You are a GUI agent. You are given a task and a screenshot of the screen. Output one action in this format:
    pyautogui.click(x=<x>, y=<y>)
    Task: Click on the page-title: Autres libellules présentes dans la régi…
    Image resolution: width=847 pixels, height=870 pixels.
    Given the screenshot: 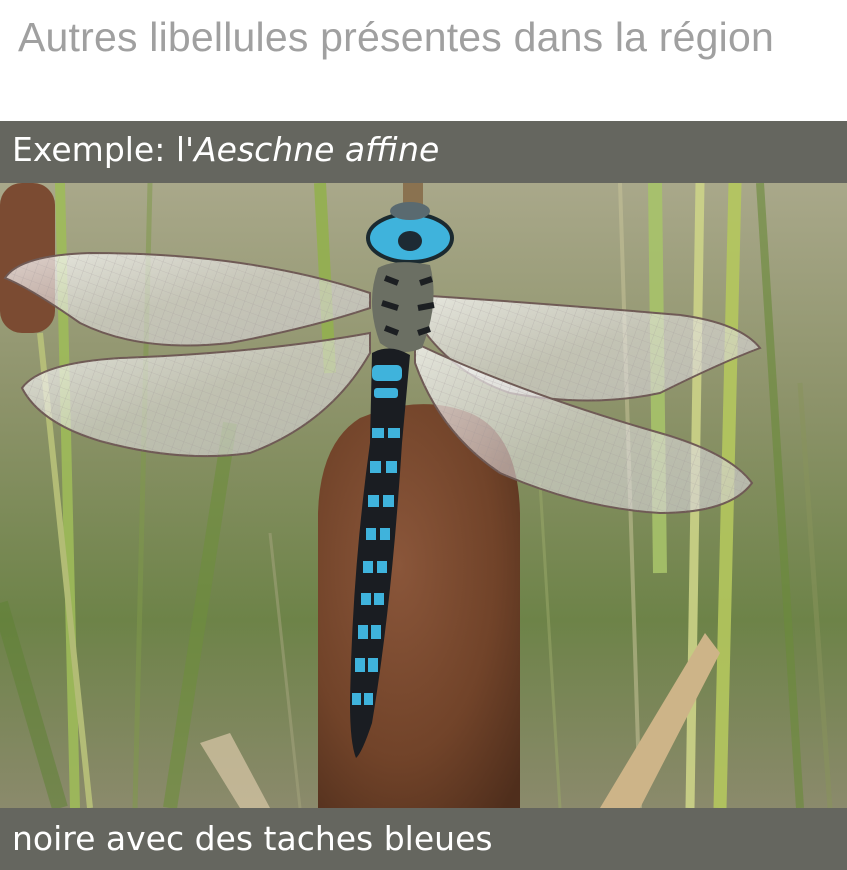 What is the action you would take?
    pyautogui.click(x=396, y=37)
    